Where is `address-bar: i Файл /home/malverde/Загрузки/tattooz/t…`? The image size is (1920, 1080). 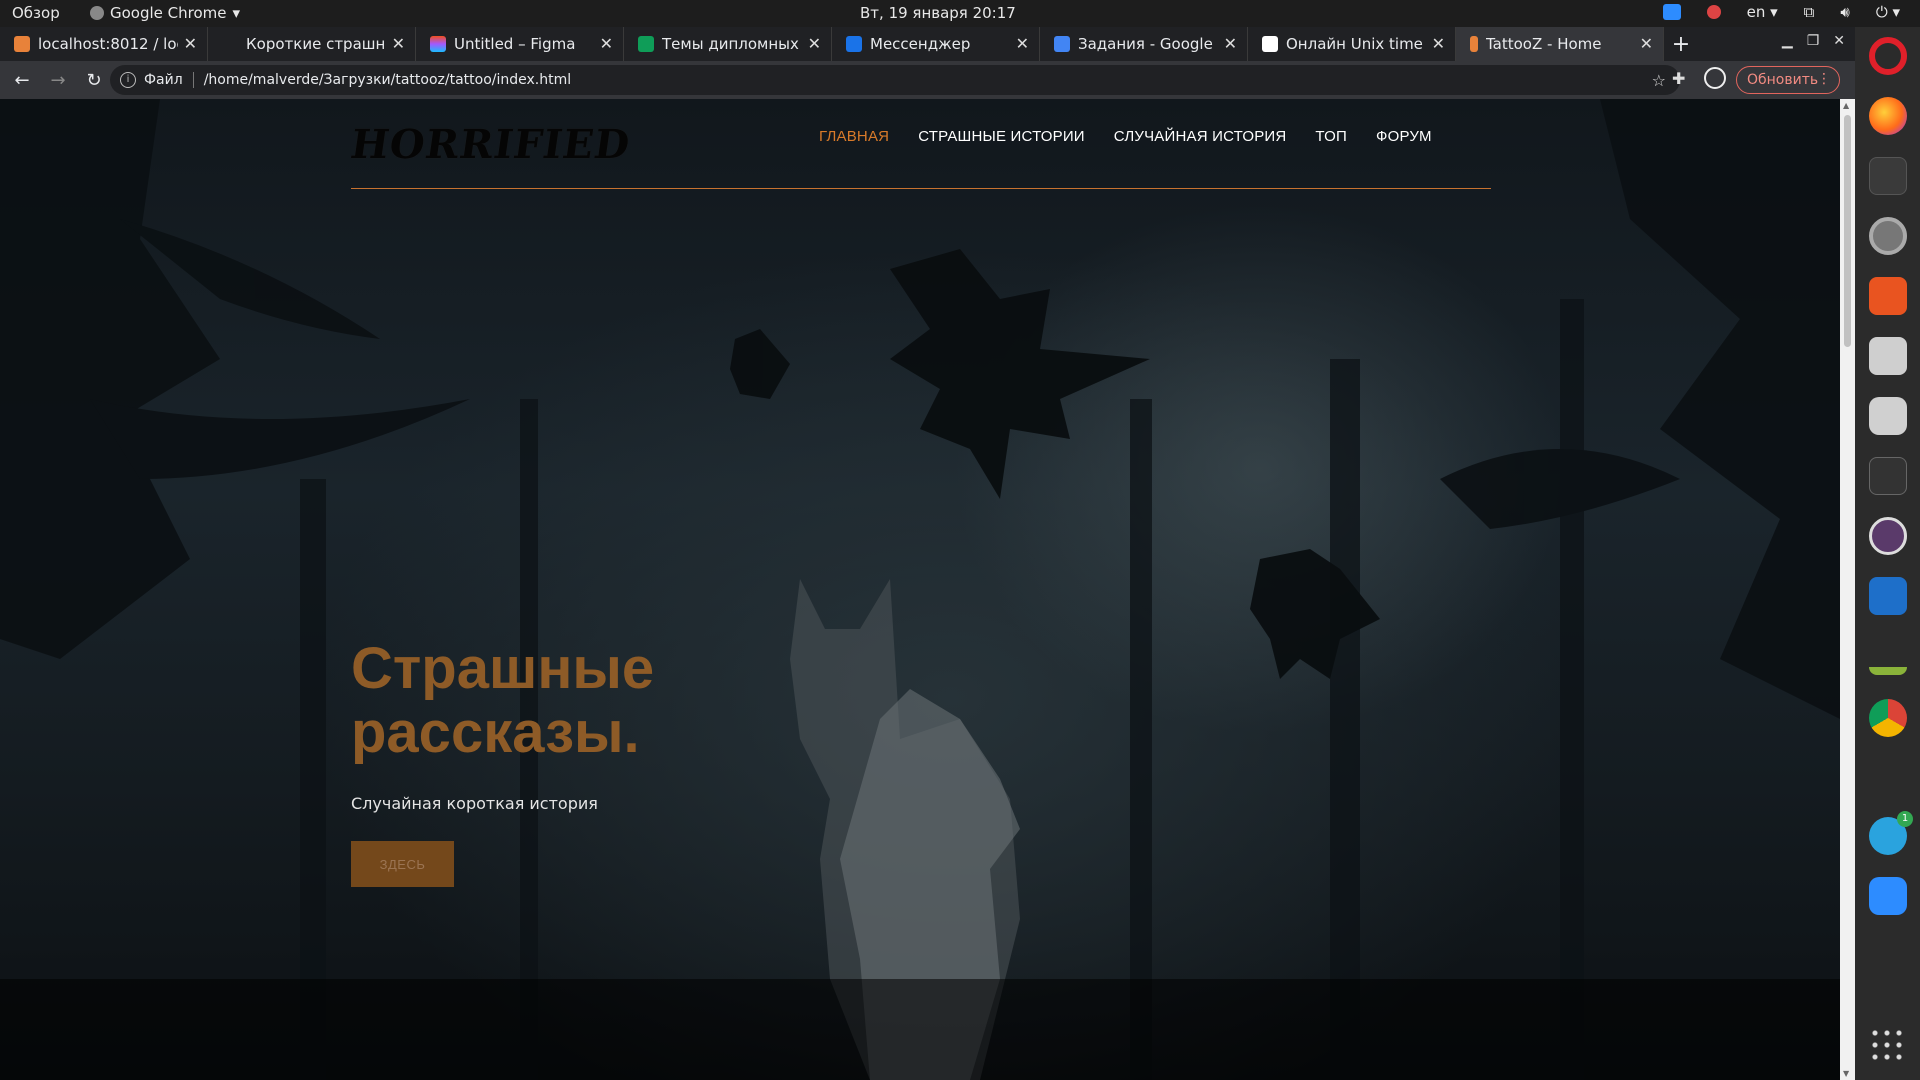 address-bar: i Файл /home/malverde/Загрузки/tattooz/t… is located at coordinates (895, 80).